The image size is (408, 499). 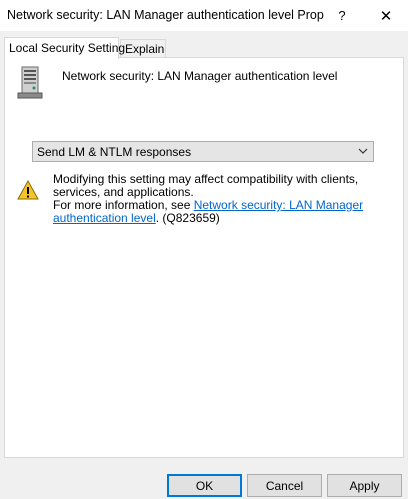 I want to click on tab-local-security-setting: Local Security Setting, so click(x=64, y=48).